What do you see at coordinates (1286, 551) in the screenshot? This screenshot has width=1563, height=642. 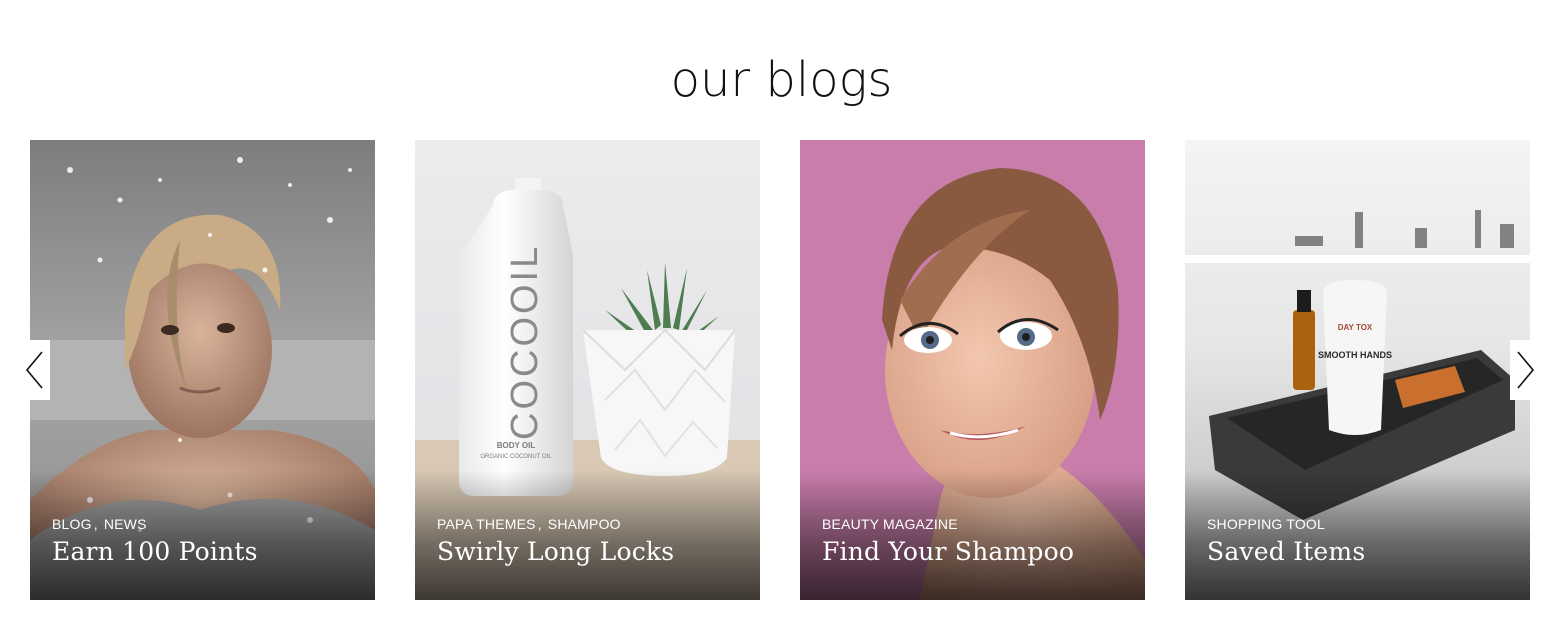 I see `post-title: Saved Items` at bounding box center [1286, 551].